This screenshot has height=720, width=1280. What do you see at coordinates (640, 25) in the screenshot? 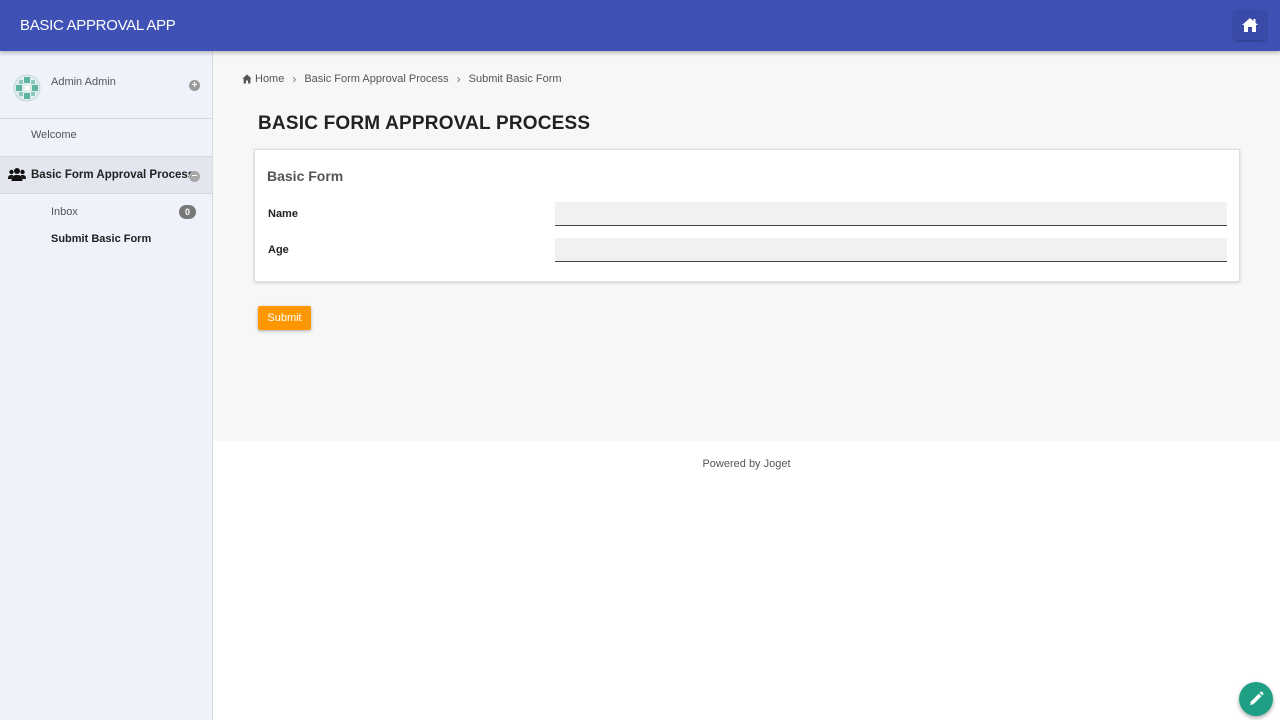
I see `top-header: BASIC APPROVAL APP` at bounding box center [640, 25].